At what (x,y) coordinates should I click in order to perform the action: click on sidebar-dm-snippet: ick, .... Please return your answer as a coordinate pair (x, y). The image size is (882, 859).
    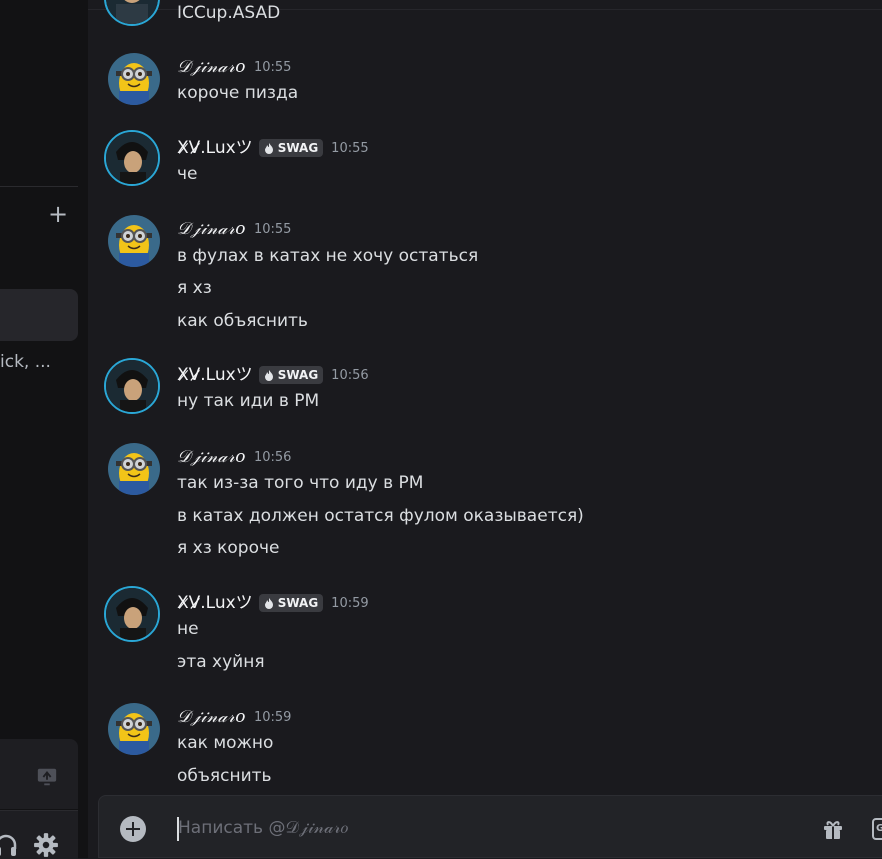
    Looking at the image, I should click on (39, 362).